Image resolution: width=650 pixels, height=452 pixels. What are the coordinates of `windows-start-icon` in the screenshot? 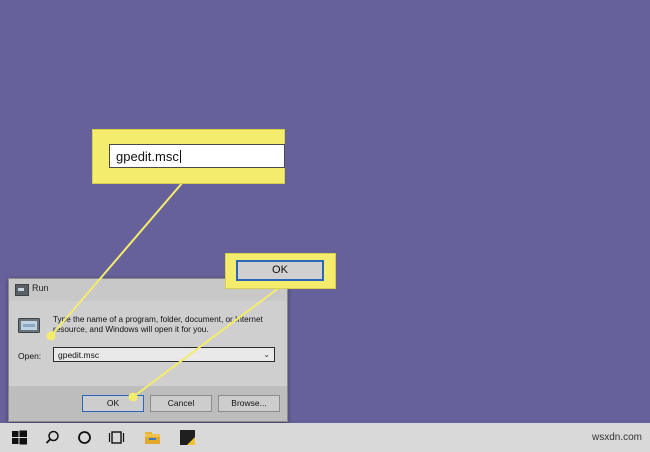 It's located at (19, 437).